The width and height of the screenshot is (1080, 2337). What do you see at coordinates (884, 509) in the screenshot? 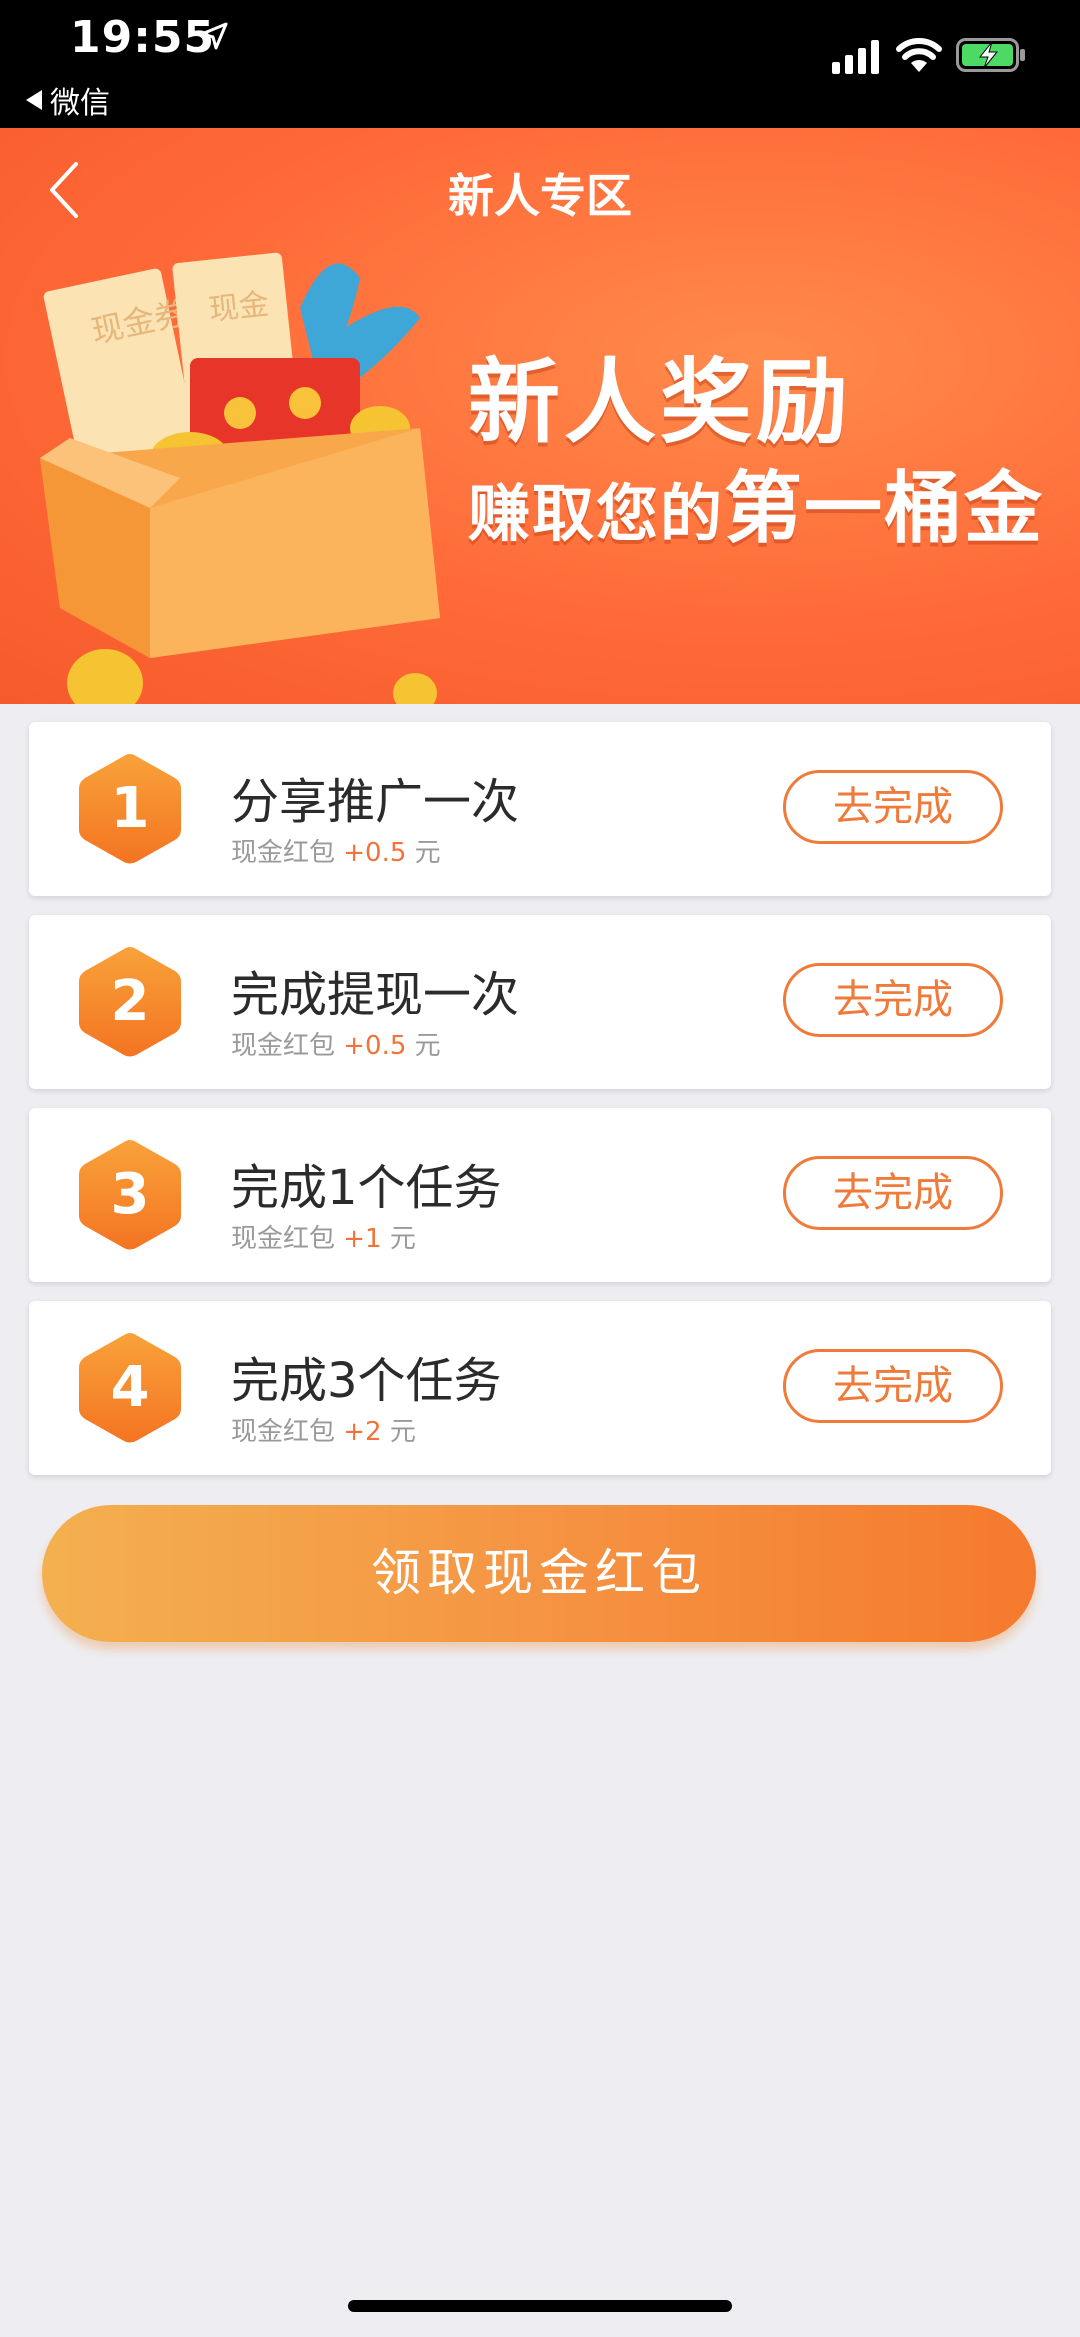
I see `banner-subline-emphasis: 第一桶金` at bounding box center [884, 509].